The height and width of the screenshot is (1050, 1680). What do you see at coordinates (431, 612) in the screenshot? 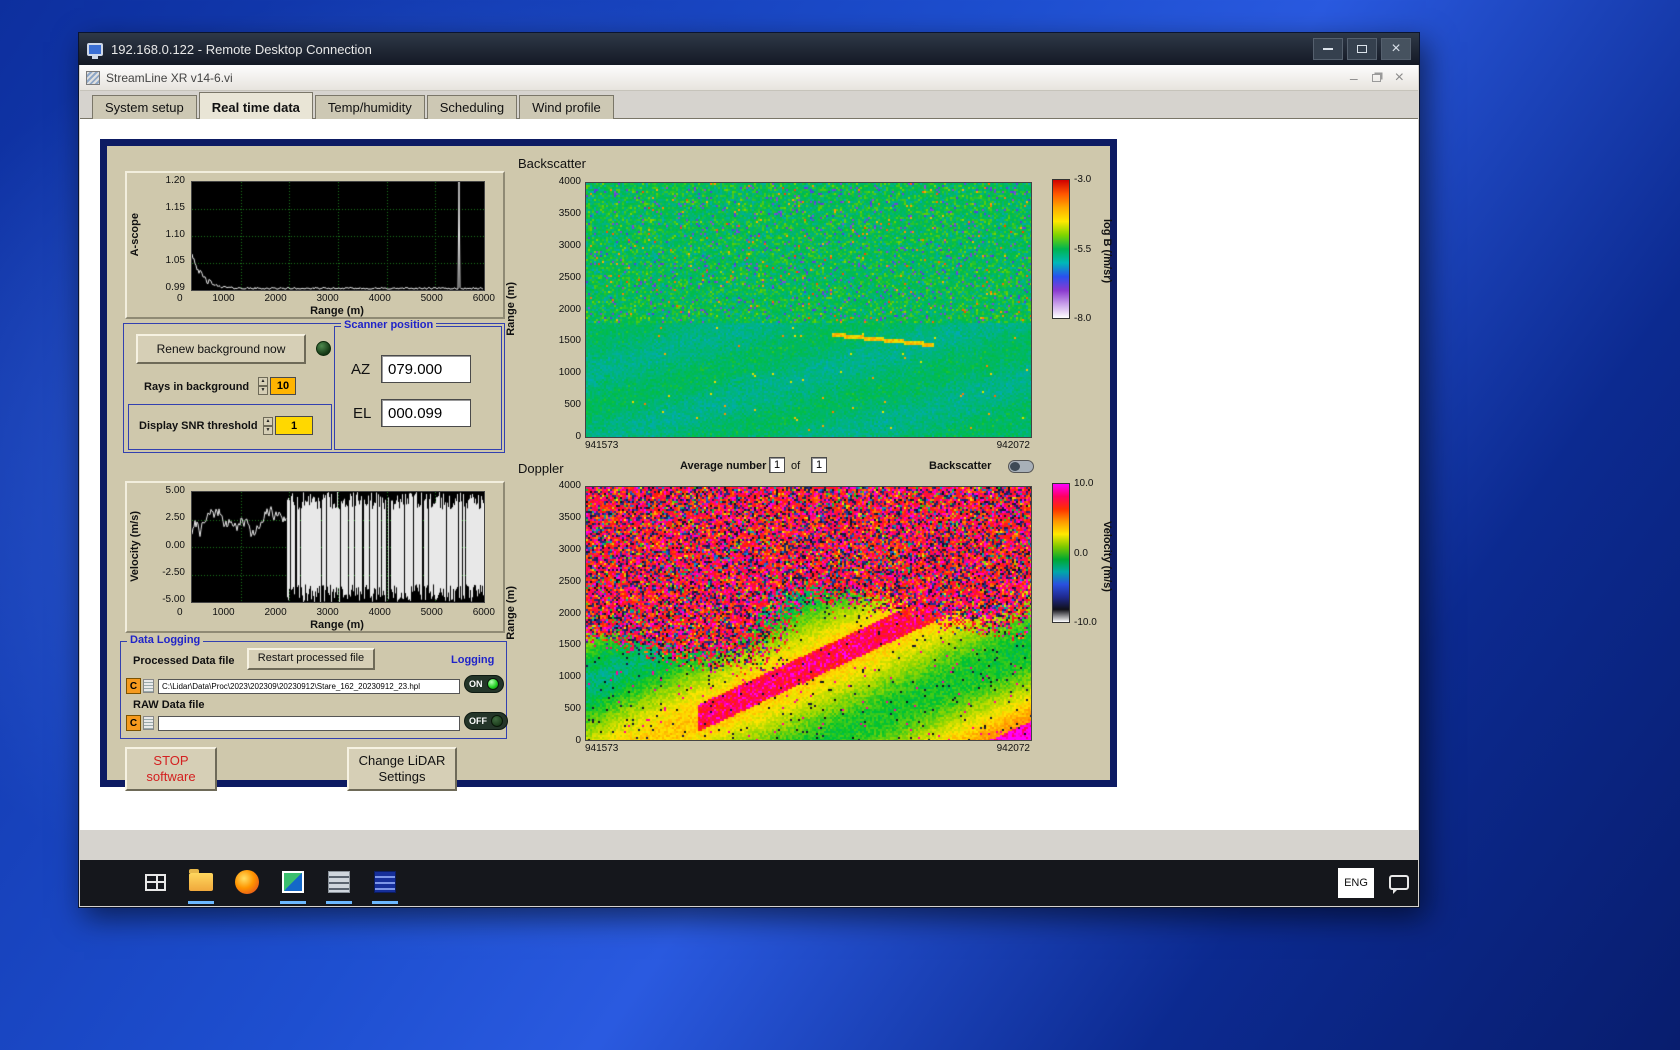
I see `velocity-xtick: 5000` at bounding box center [431, 612].